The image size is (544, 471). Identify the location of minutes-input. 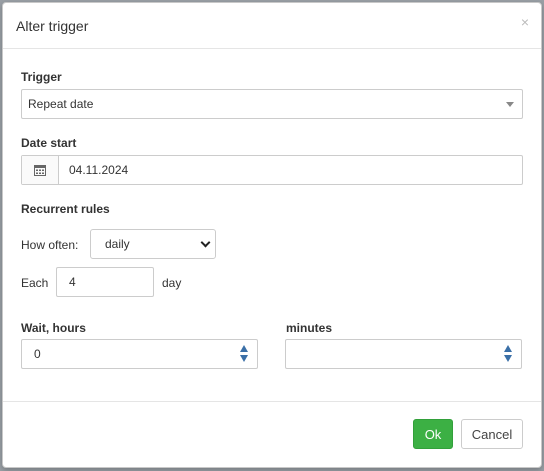
(403, 354).